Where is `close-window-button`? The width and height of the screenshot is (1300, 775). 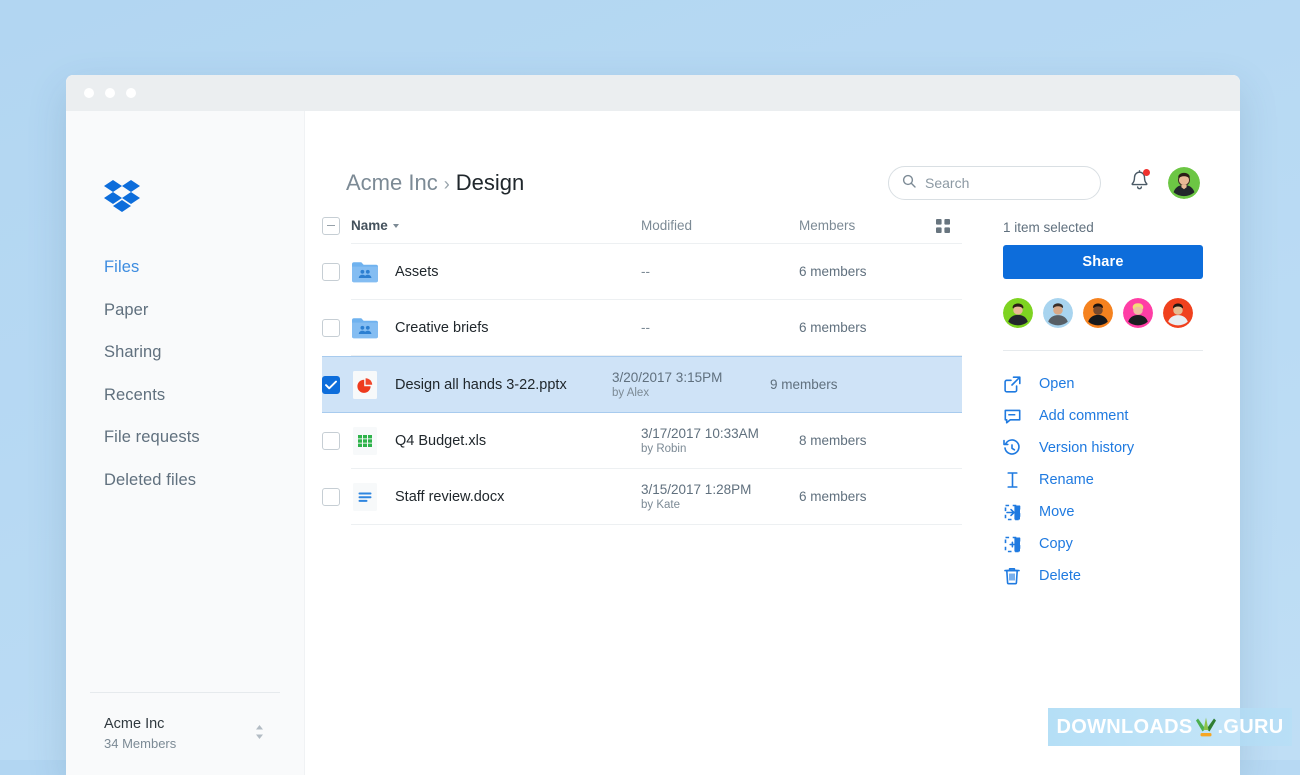 close-window-button is located at coordinates (89, 93).